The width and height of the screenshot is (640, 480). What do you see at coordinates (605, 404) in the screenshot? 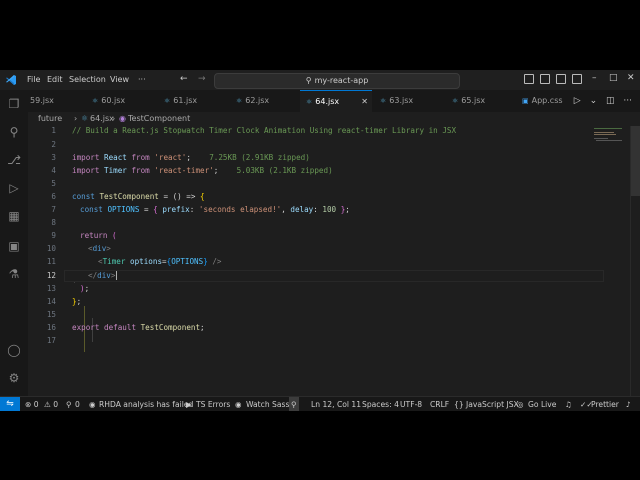
I see `prettier: Prettier` at bounding box center [605, 404].